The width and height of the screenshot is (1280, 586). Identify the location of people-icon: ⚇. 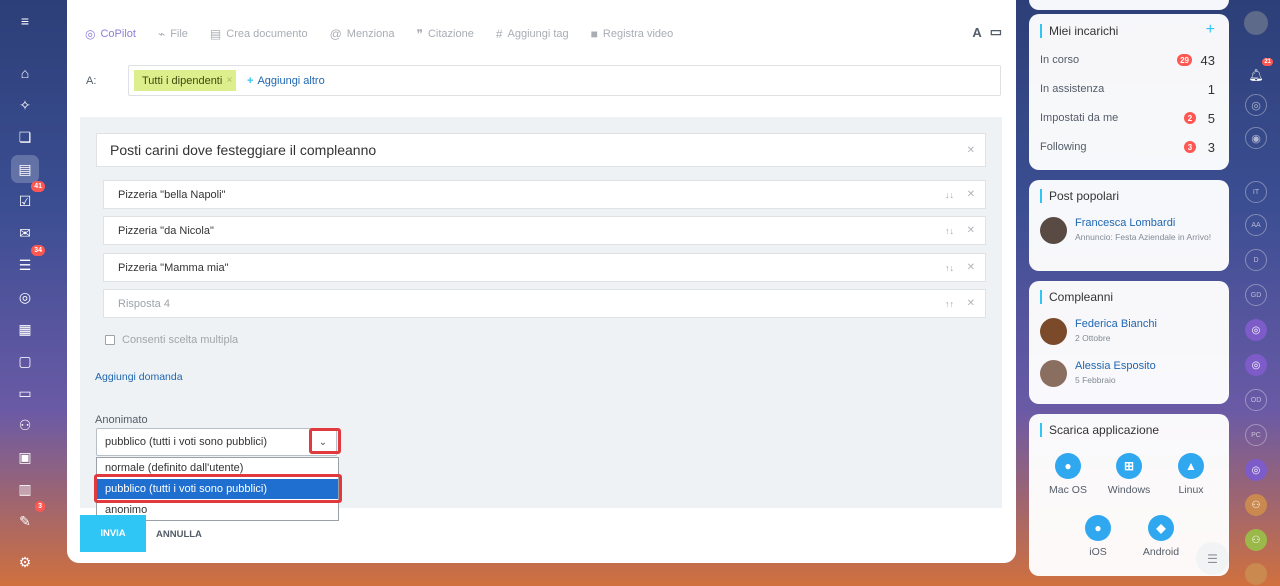
(25, 425).